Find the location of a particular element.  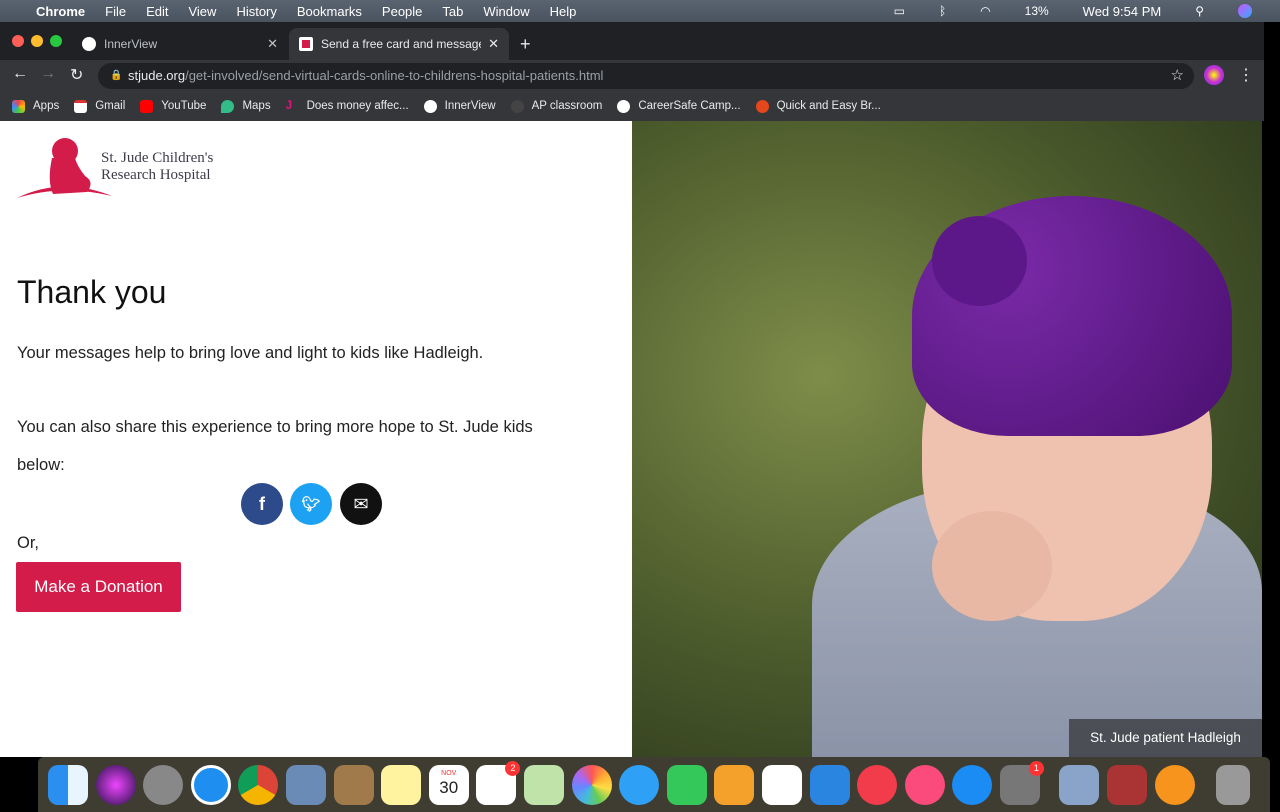

bookmark-innerview: InnerView is located at coordinates (459, 106).